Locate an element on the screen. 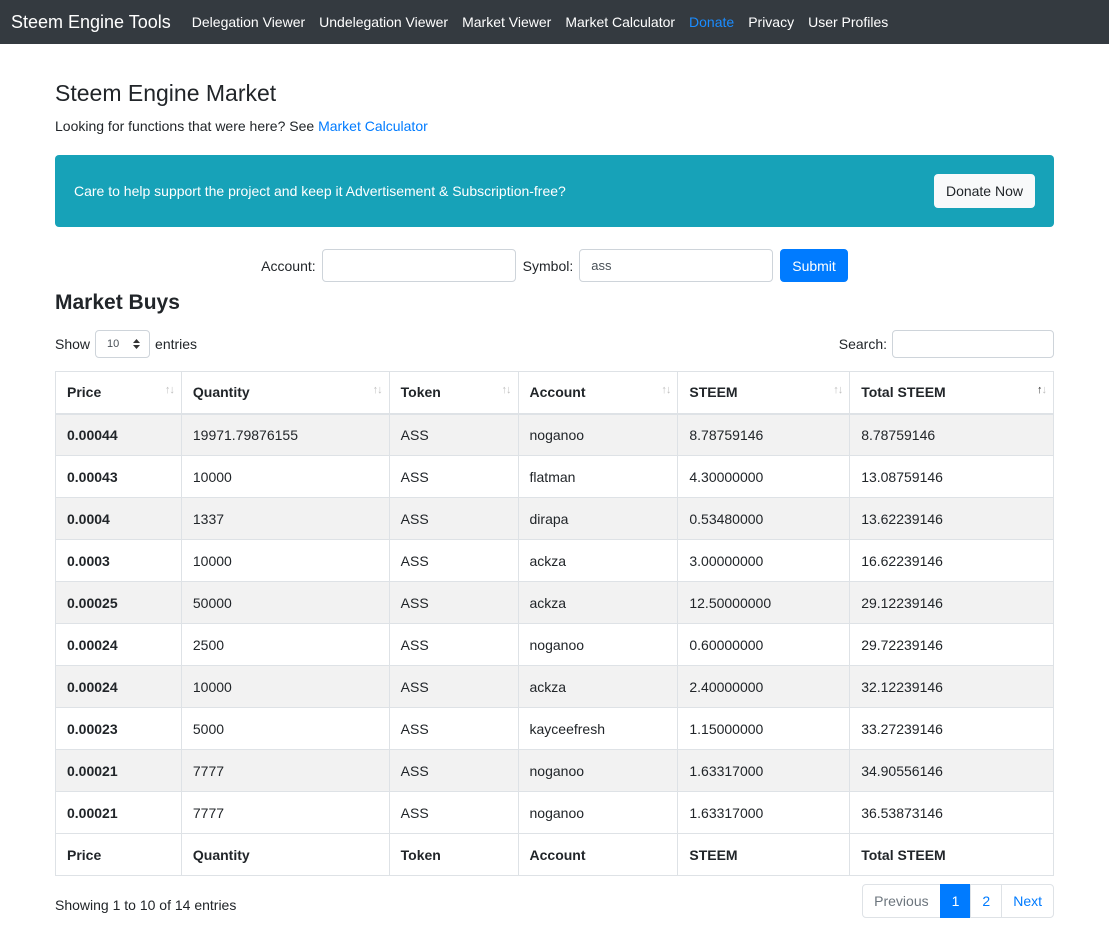  header-total-steem: Total STEEM ↑↓ is located at coordinates (951, 393).